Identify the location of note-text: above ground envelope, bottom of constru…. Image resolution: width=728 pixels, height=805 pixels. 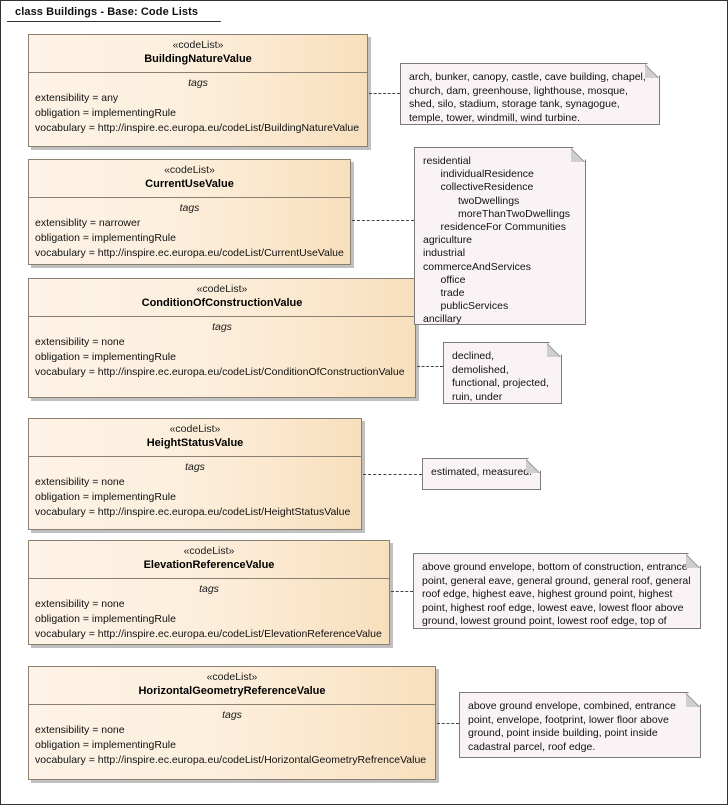
(556, 601).